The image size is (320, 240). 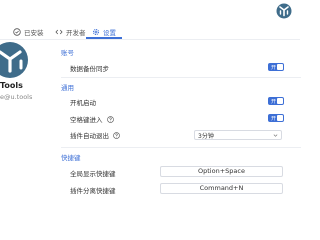 What do you see at coordinates (238, 135) in the screenshot?
I see `plugin-exit-select: 3分钟` at bounding box center [238, 135].